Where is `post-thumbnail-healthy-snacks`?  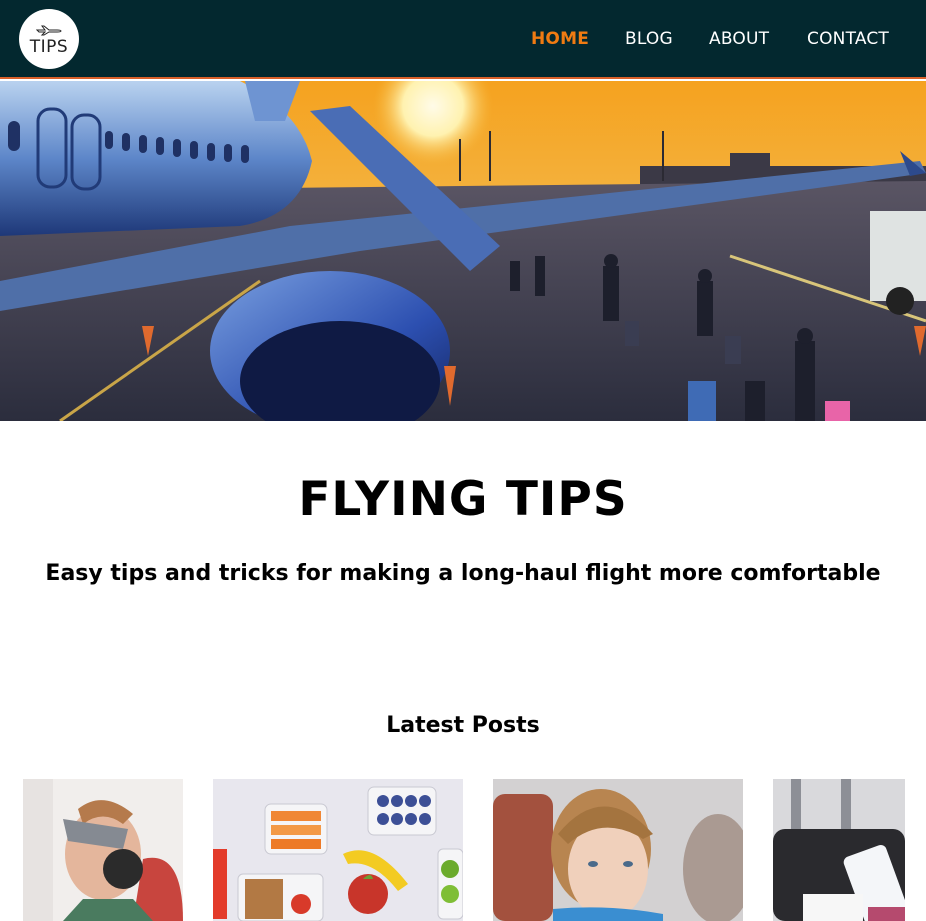 post-thumbnail-healthy-snacks is located at coordinates (338, 850).